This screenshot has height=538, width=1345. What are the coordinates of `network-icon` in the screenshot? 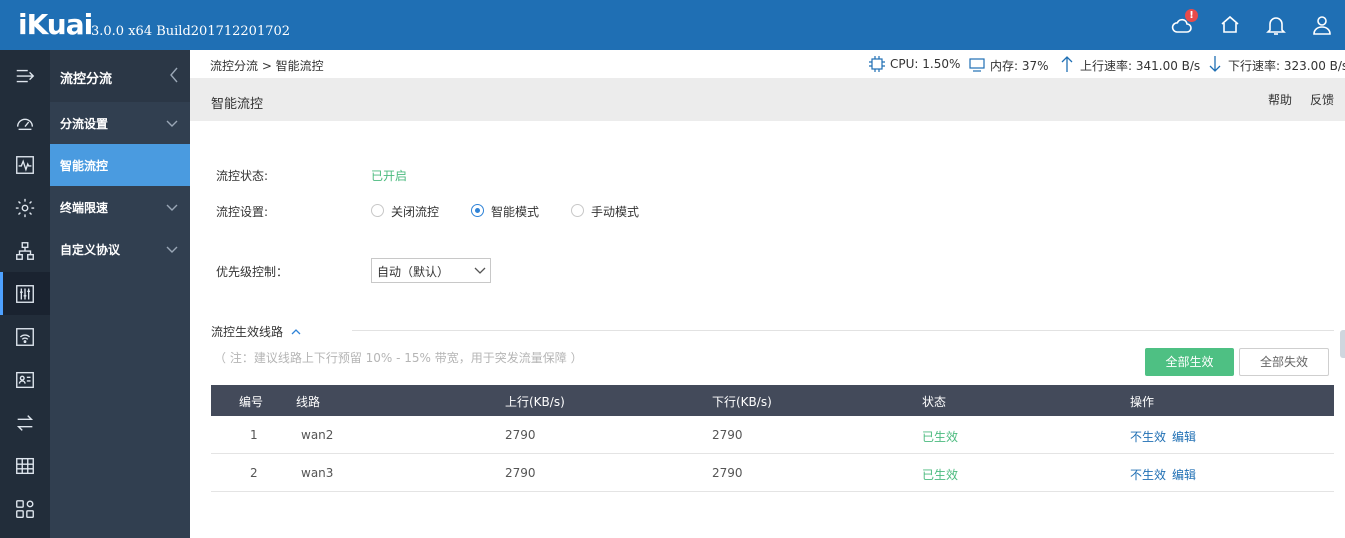 It's located at (25, 250).